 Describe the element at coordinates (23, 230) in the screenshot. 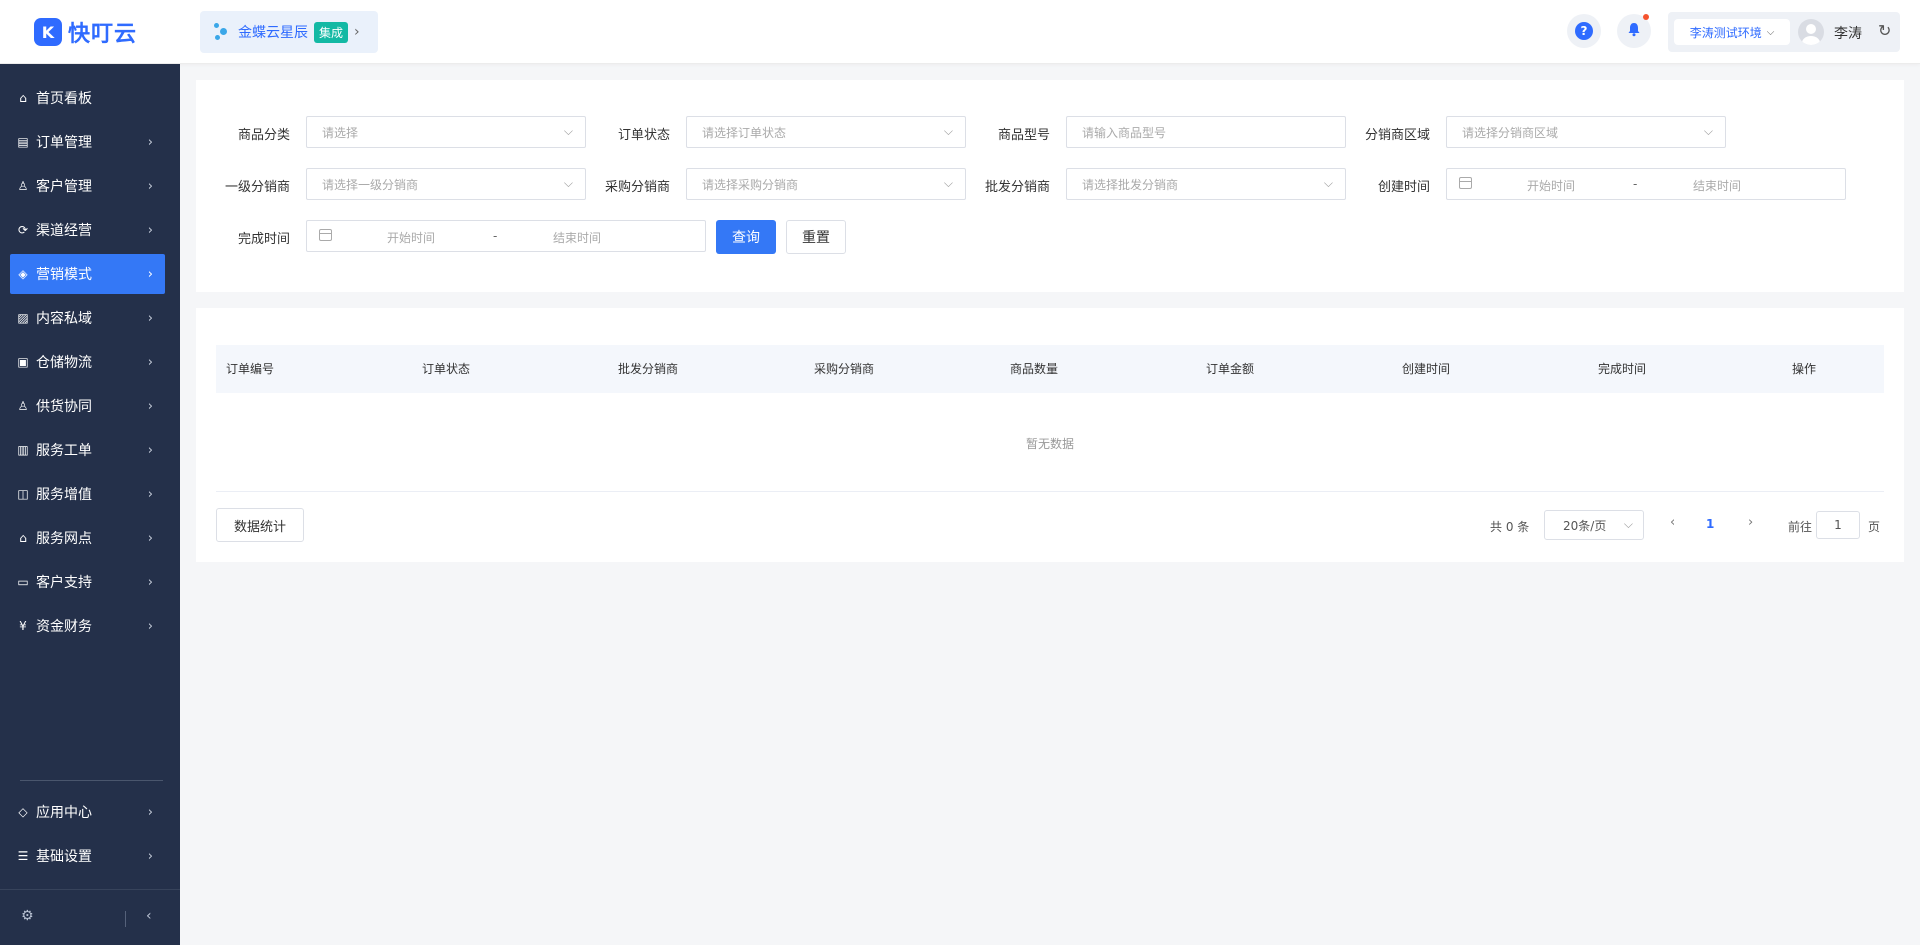

I see `channel-icon: ⟳` at that location.